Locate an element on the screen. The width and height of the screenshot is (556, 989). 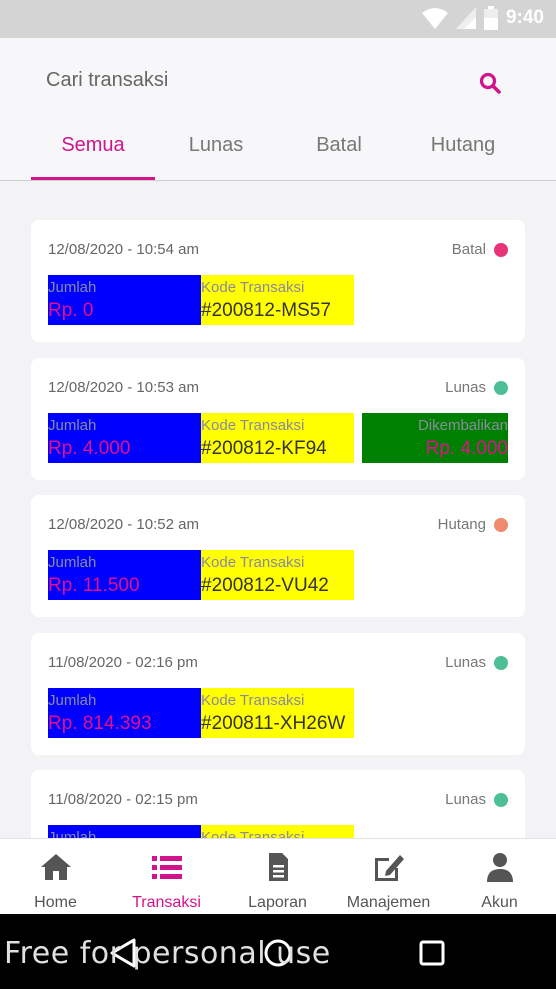
tab-hutang: Hutang is located at coordinates (463, 157).